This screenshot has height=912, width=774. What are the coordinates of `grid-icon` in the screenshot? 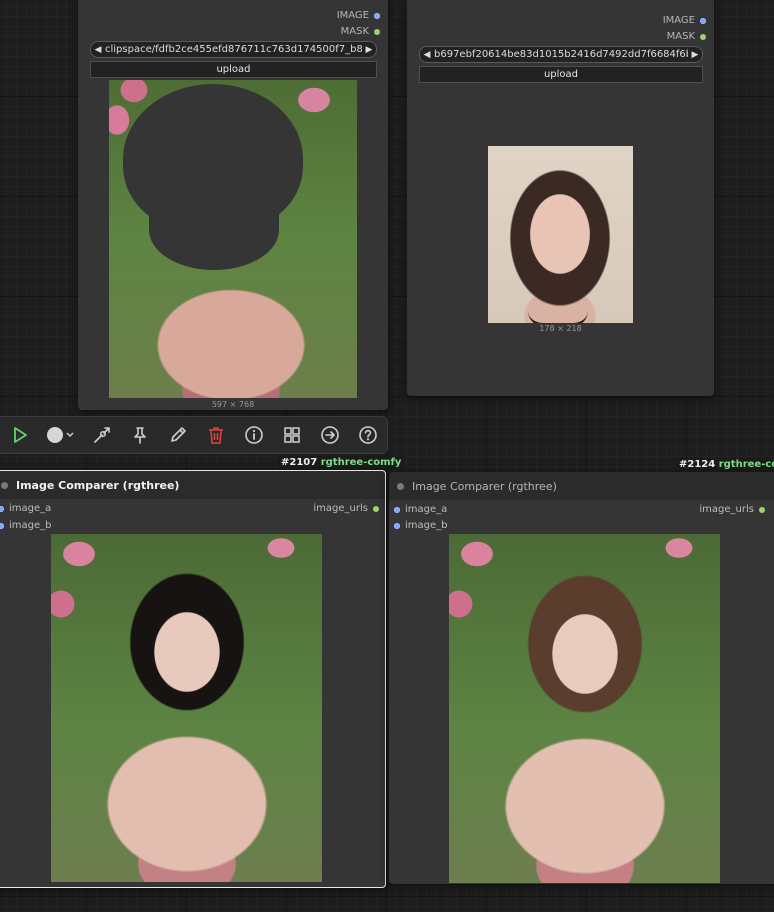 It's located at (292, 435).